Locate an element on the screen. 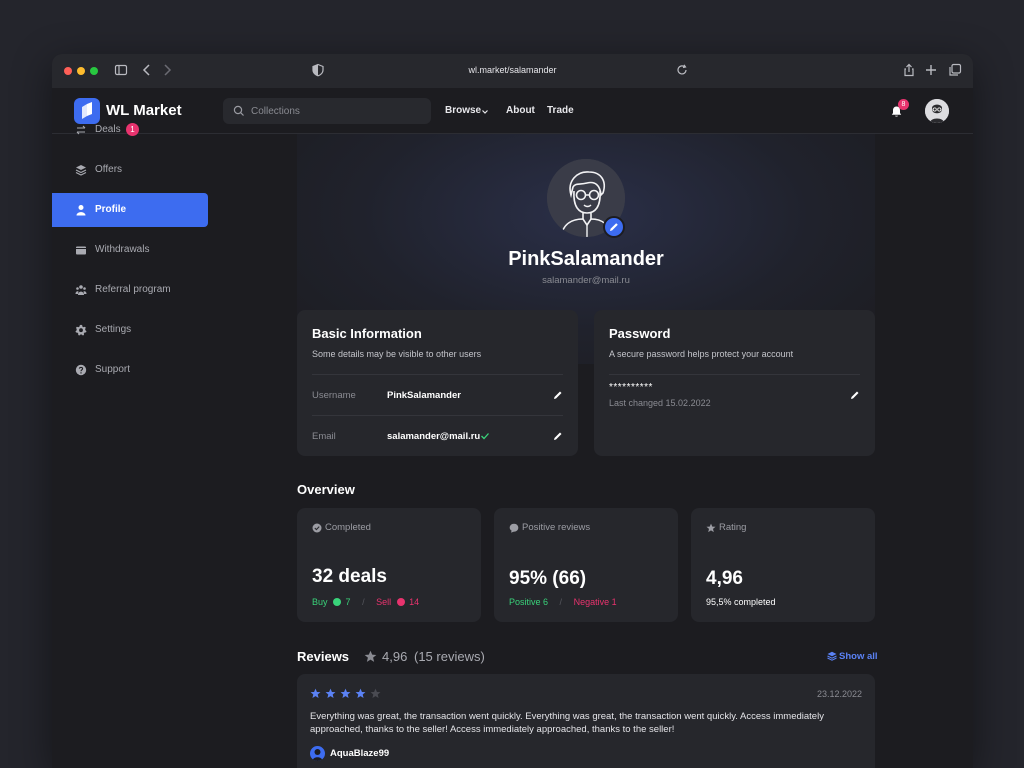 Image resolution: width=1024 pixels, height=768 pixels. nav-browse: Browse is located at coordinates (463, 110).